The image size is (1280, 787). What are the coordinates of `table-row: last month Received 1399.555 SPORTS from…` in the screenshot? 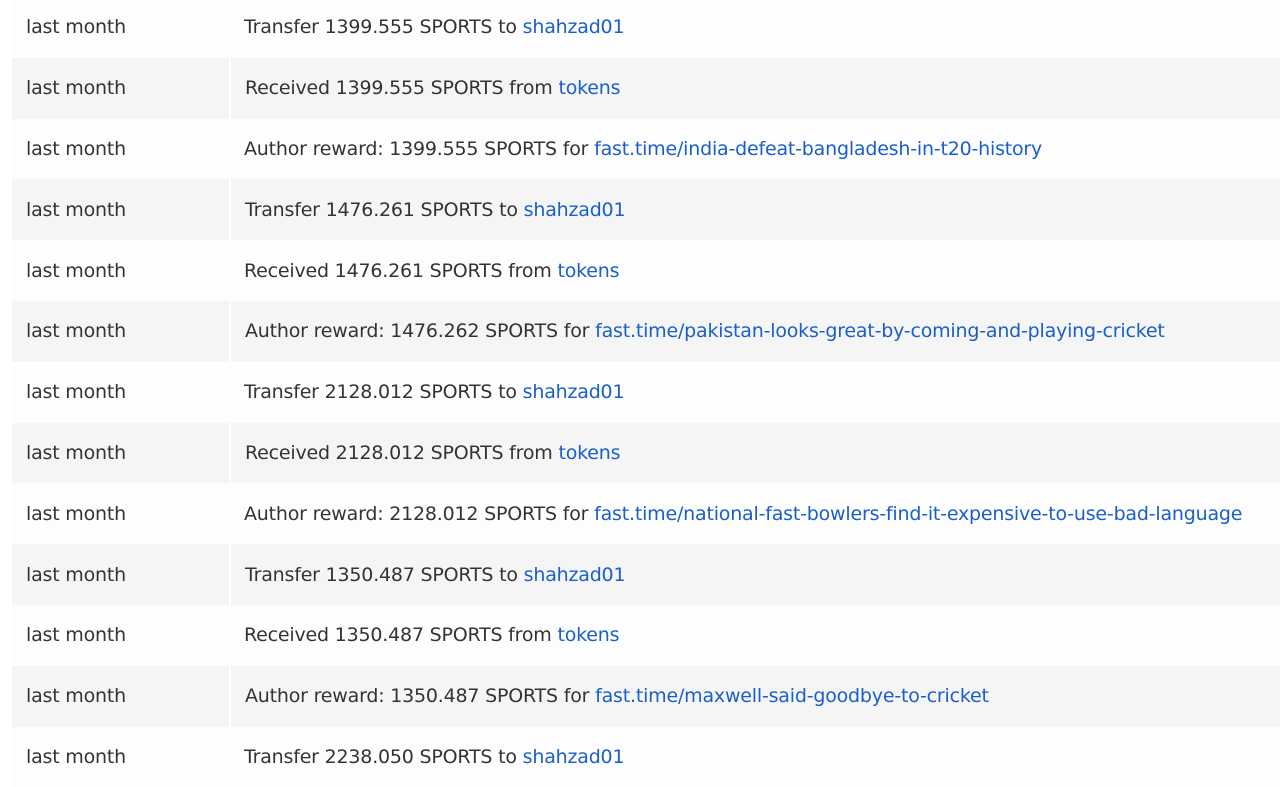 It's located at (646, 88).